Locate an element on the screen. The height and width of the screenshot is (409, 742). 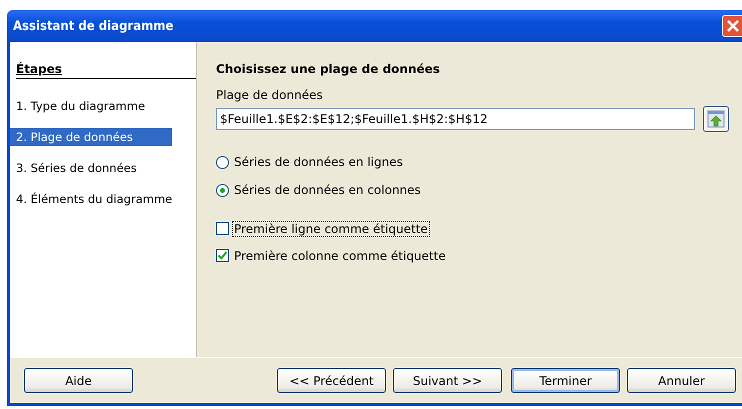
close-button is located at coordinates (732, 26).